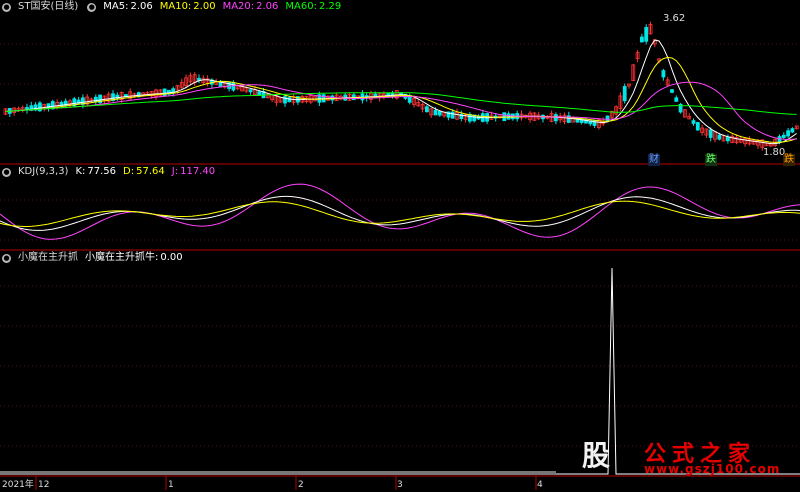 The image size is (800, 492). What do you see at coordinates (144, 171) in the screenshot?
I see `kdj-d-indicator: D: 57.64` at bounding box center [144, 171].